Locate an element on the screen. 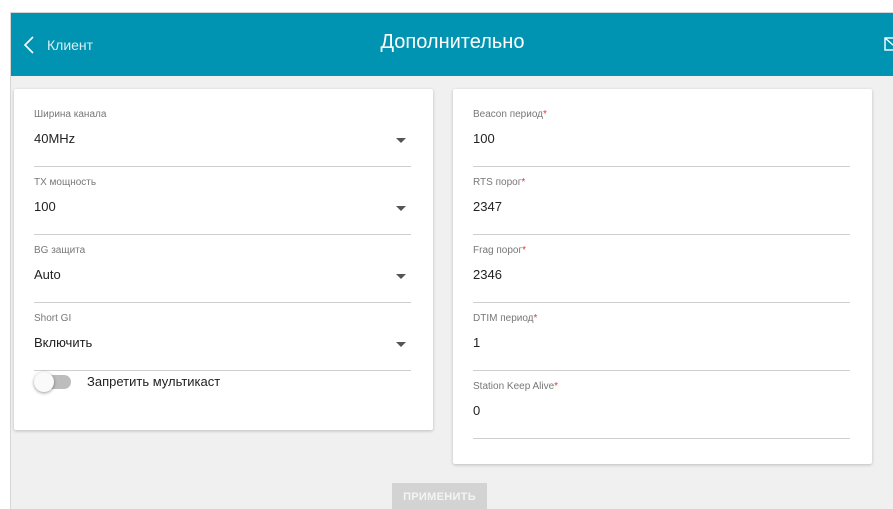 This screenshot has width=893, height=509. field-label: Beacon период* is located at coordinates (510, 114).